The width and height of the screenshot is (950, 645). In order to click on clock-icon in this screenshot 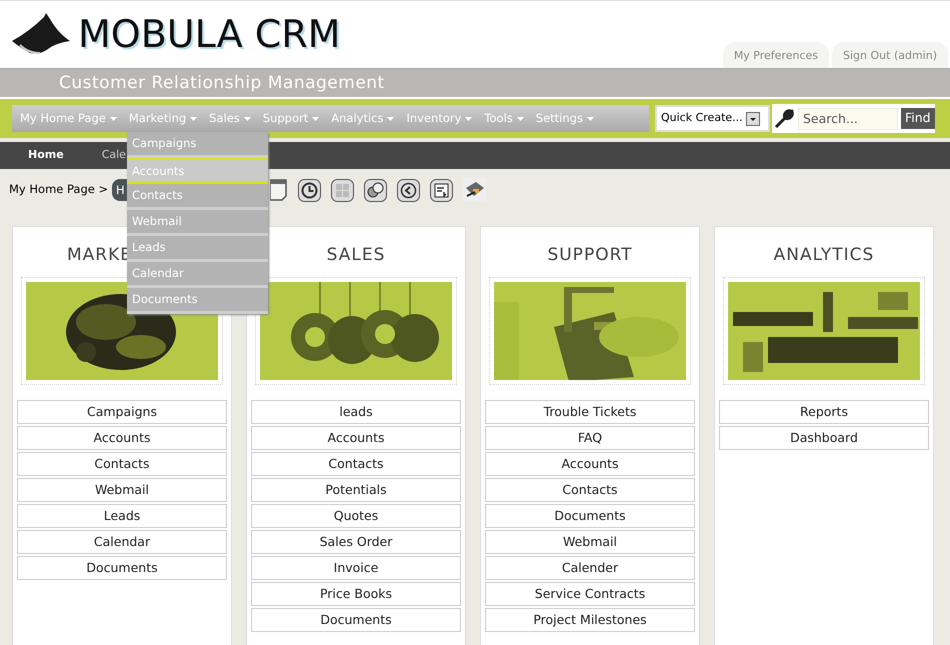, I will do `click(309, 190)`.